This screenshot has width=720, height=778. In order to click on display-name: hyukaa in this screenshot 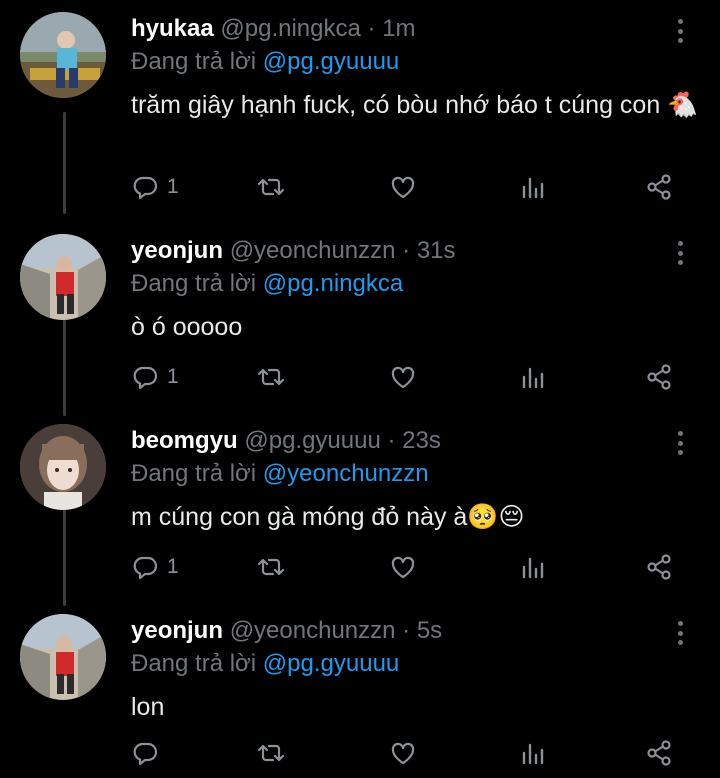, I will do `click(172, 28)`.